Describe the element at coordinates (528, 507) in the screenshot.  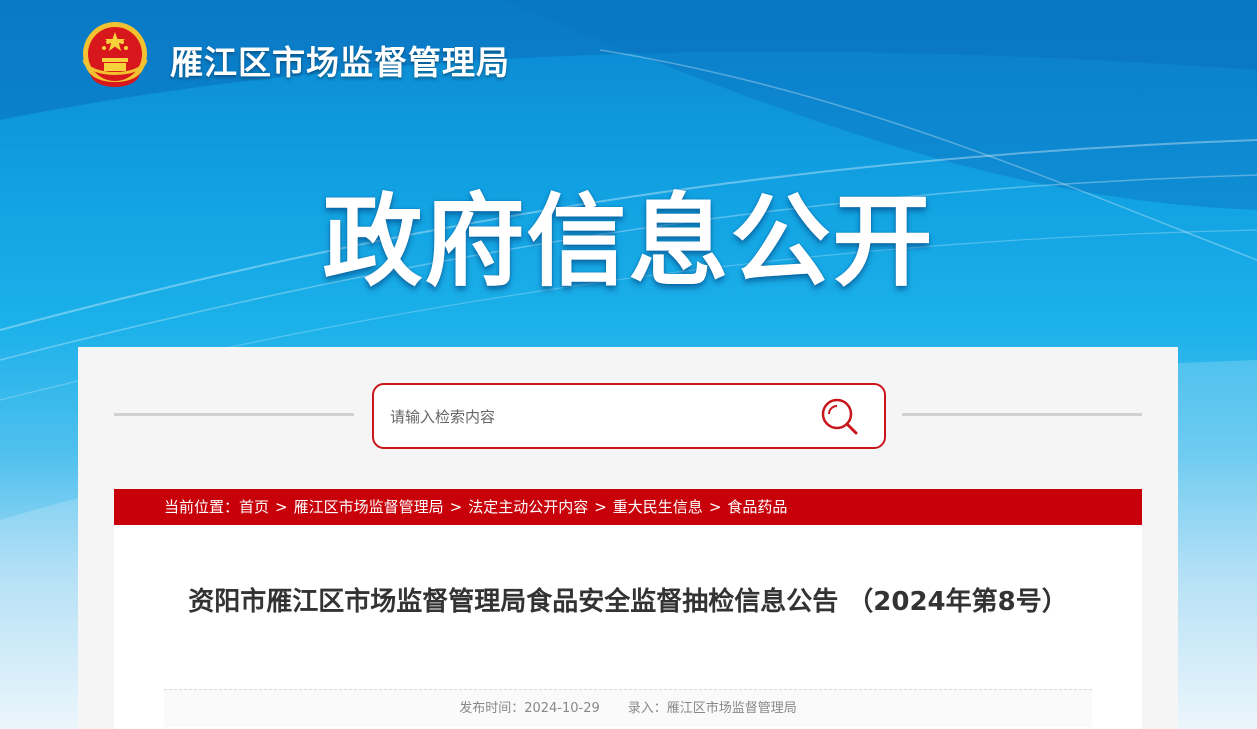
I see `breadcrumb-item-statutory-disclosure: 法定主动公开内容` at that location.